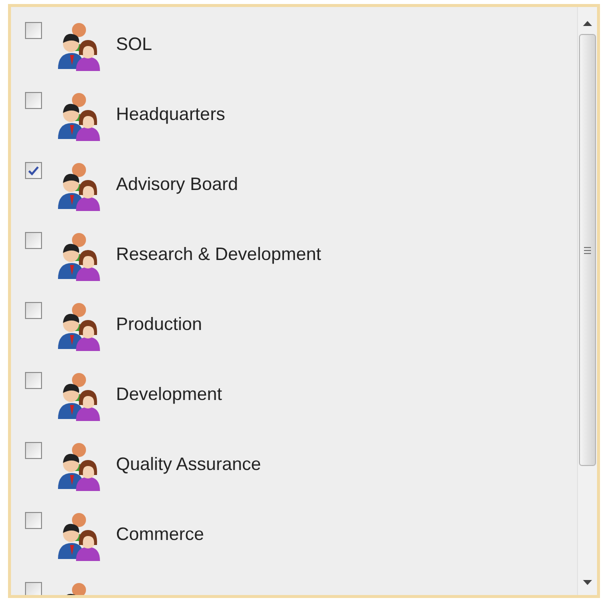 The width and height of the screenshot is (608, 602). I want to click on group-name: Production, so click(159, 324).